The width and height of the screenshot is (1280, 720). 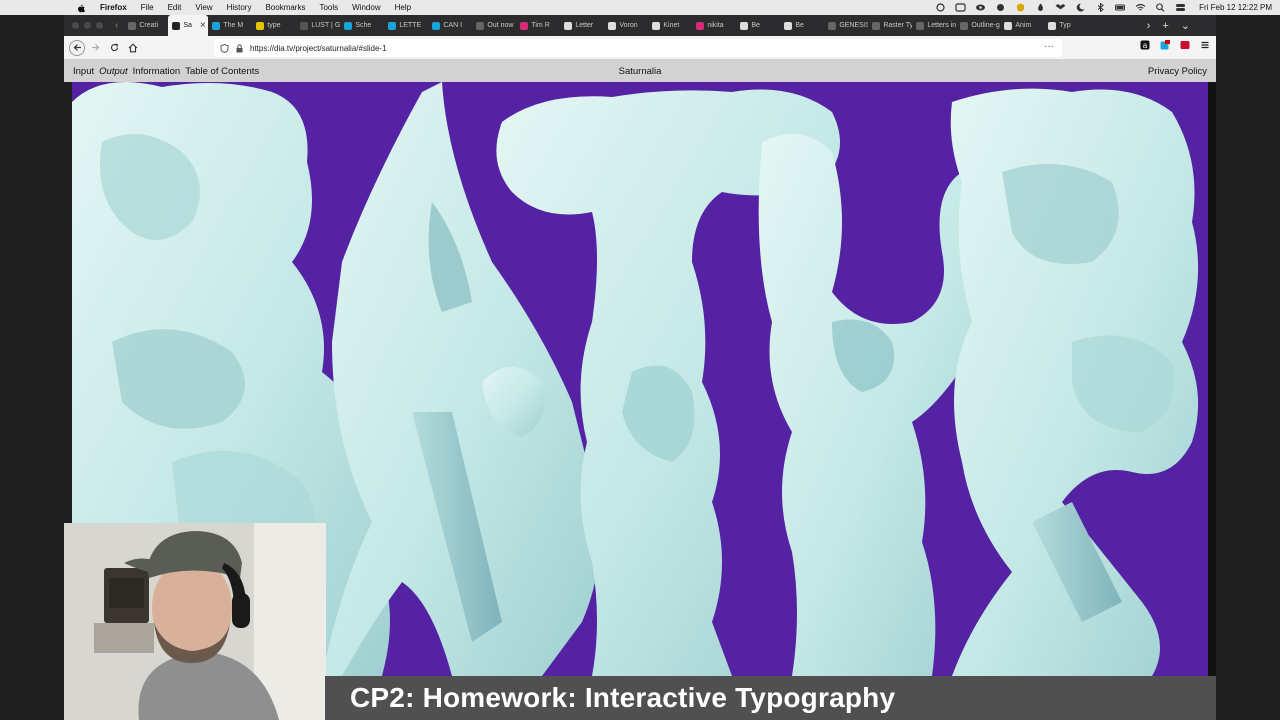 What do you see at coordinates (83, 71) in the screenshot?
I see `nav-input-link: Input` at bounding box center [83, 71].